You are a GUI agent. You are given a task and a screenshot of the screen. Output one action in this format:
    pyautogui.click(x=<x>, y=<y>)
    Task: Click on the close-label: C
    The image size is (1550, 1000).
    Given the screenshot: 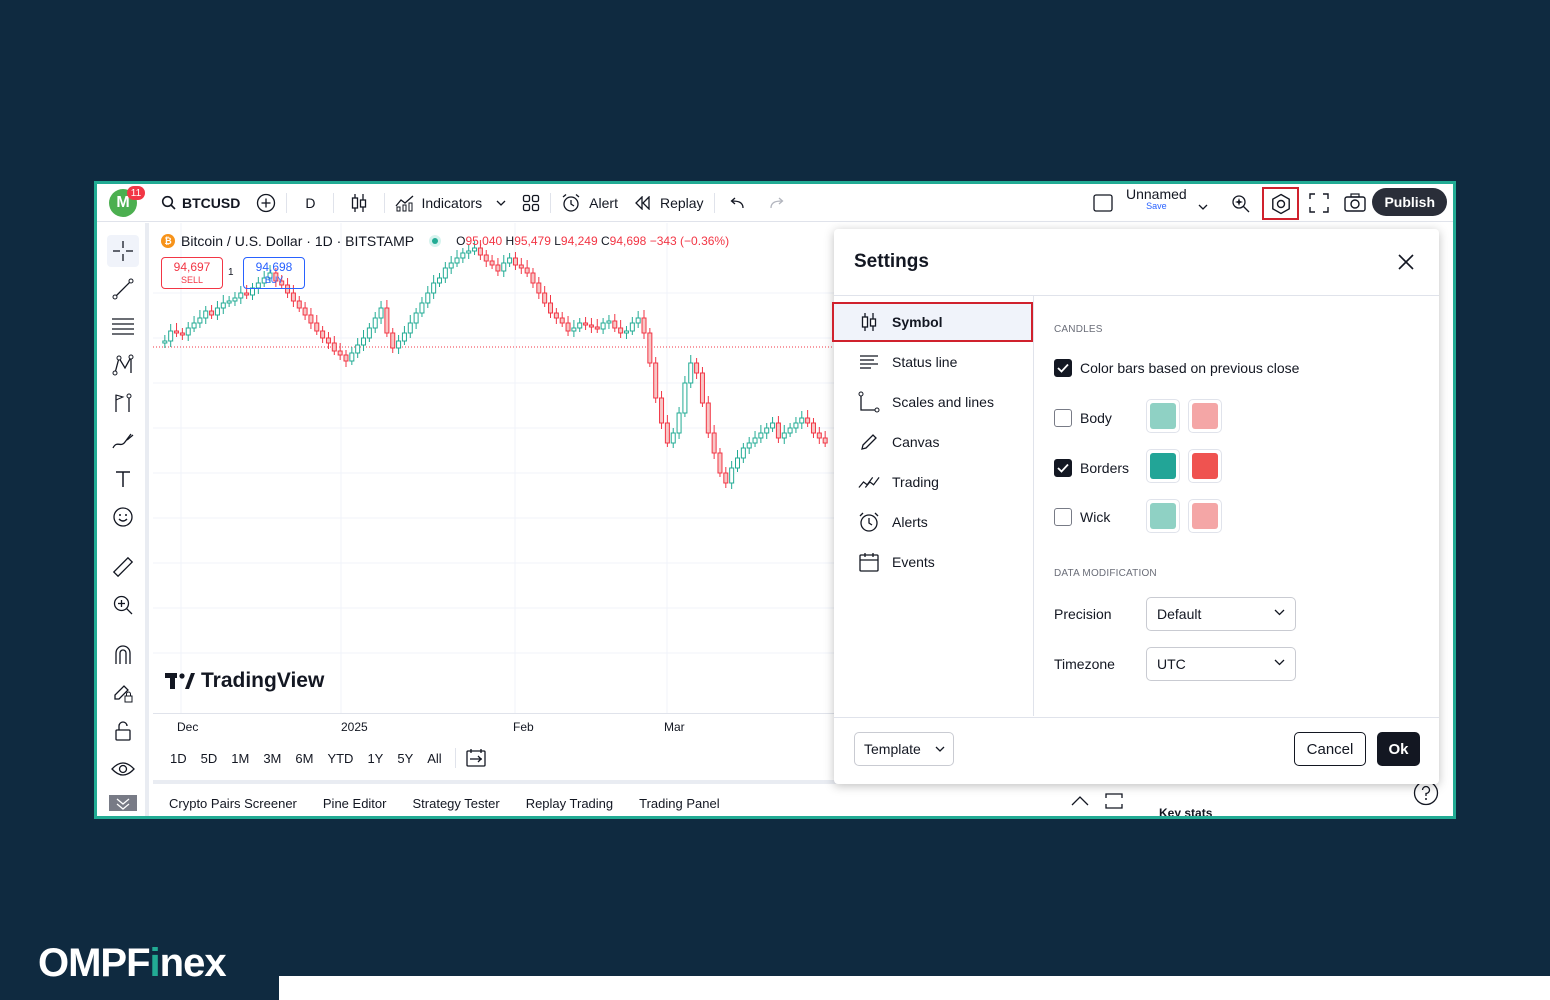 What is the action you would take?
    pyautogui.click(x=605, y=241)
    